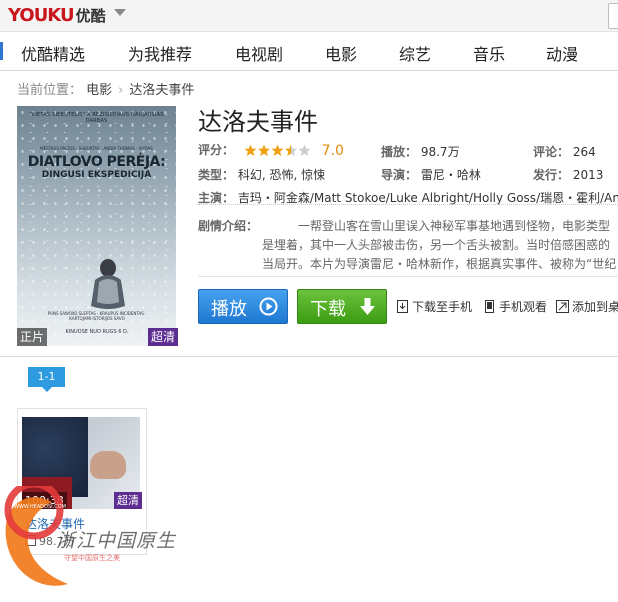 Image resolution: width=618 pixels, height=602 pixels. I want to click on cast-label: 主演：, so click(216, 198).